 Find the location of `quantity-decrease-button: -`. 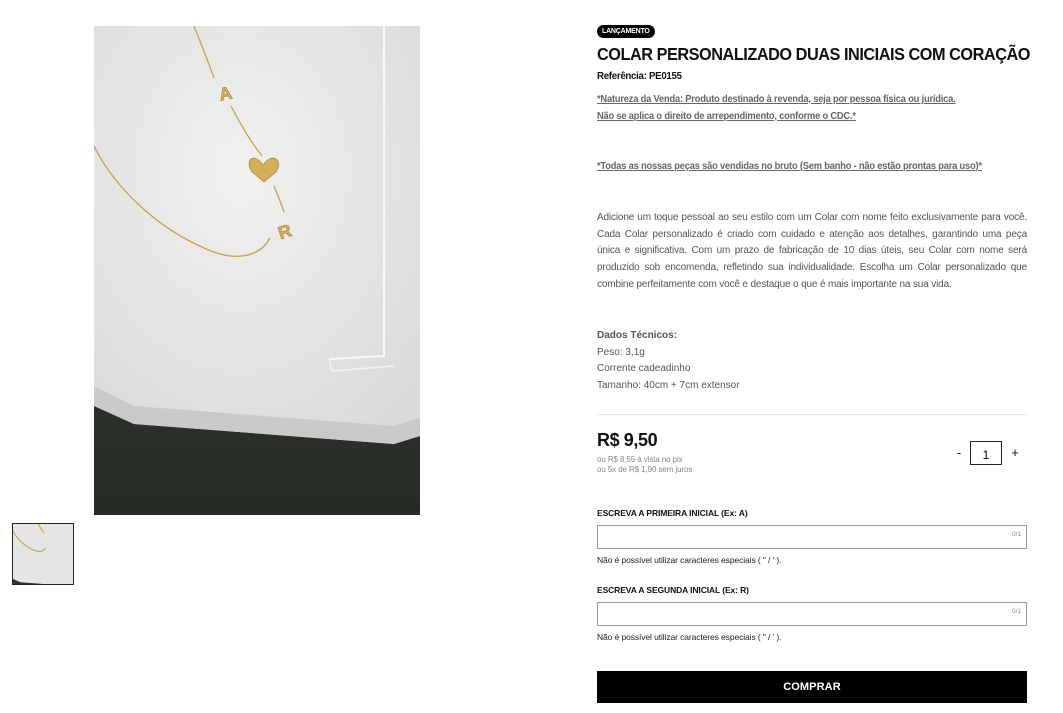

quantity-decrease-button: - is located at coordinates (959, 453).